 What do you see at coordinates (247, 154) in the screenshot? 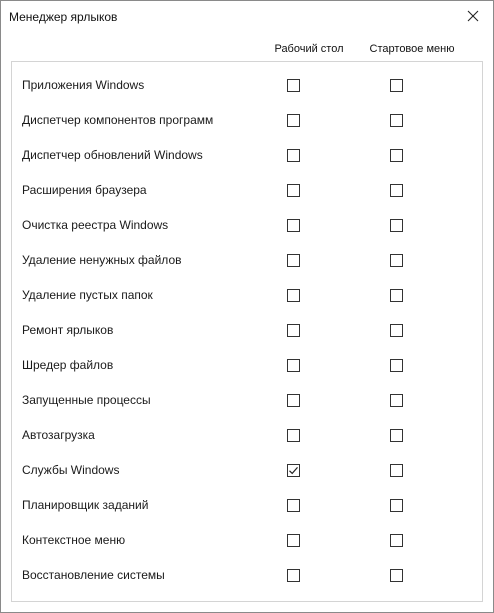
I see `list-item: Диспетчер обновлений Windows` at bounding box center [247, 154].